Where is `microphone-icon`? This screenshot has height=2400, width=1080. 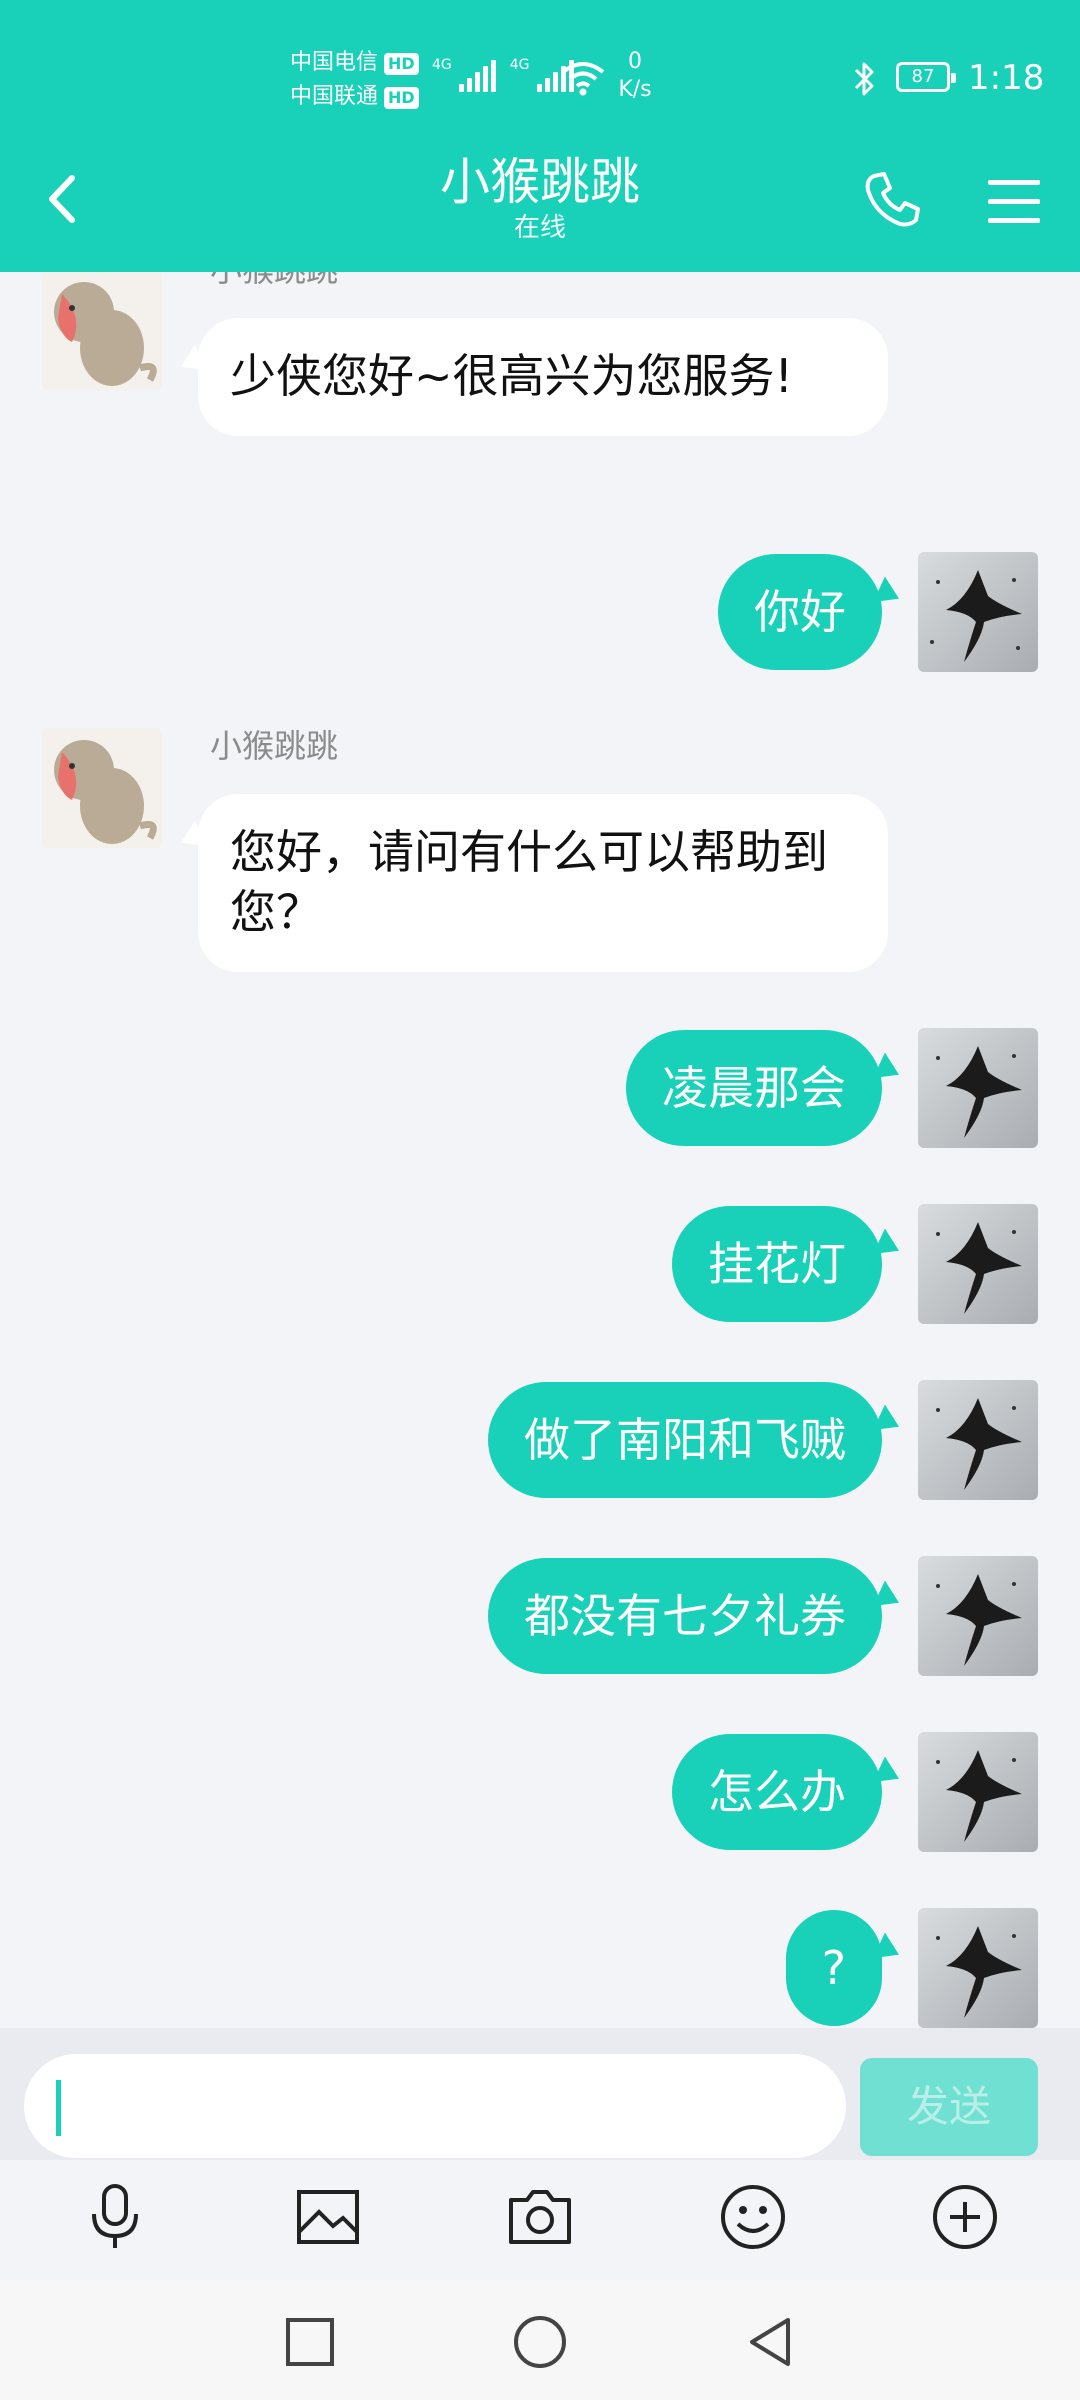
microphone-icon is located at coordinates (115, 2217).